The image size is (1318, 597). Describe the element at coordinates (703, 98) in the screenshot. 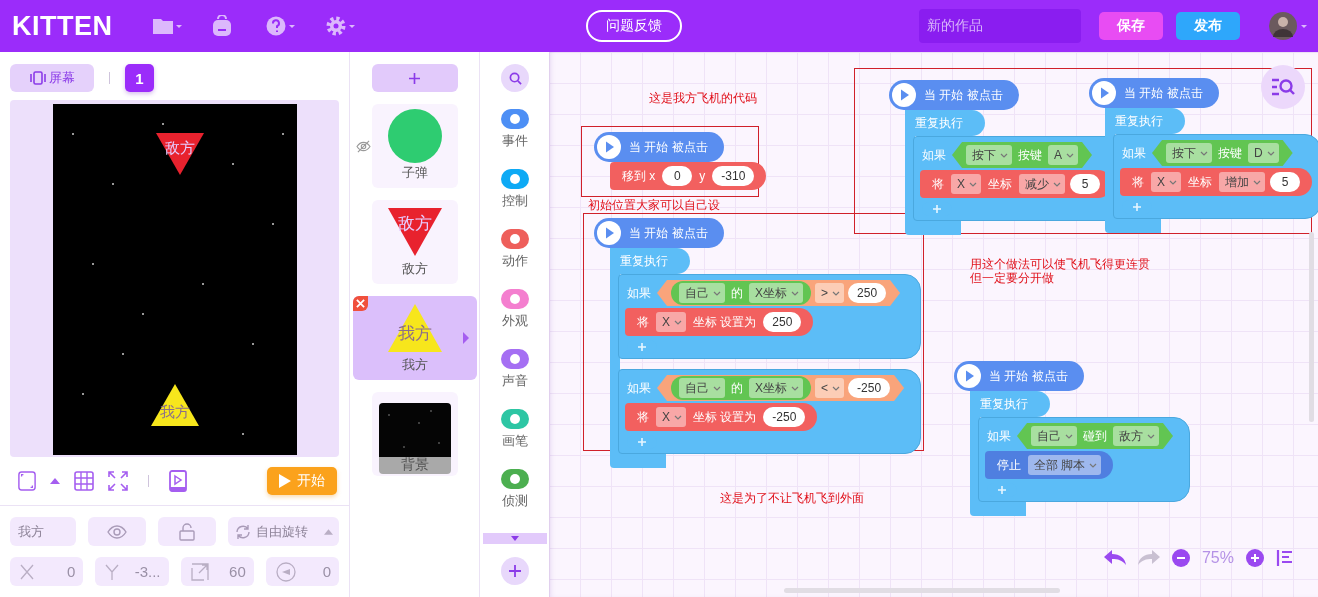

I see `annotation-note: 这是我方飞机的代码` at that location.